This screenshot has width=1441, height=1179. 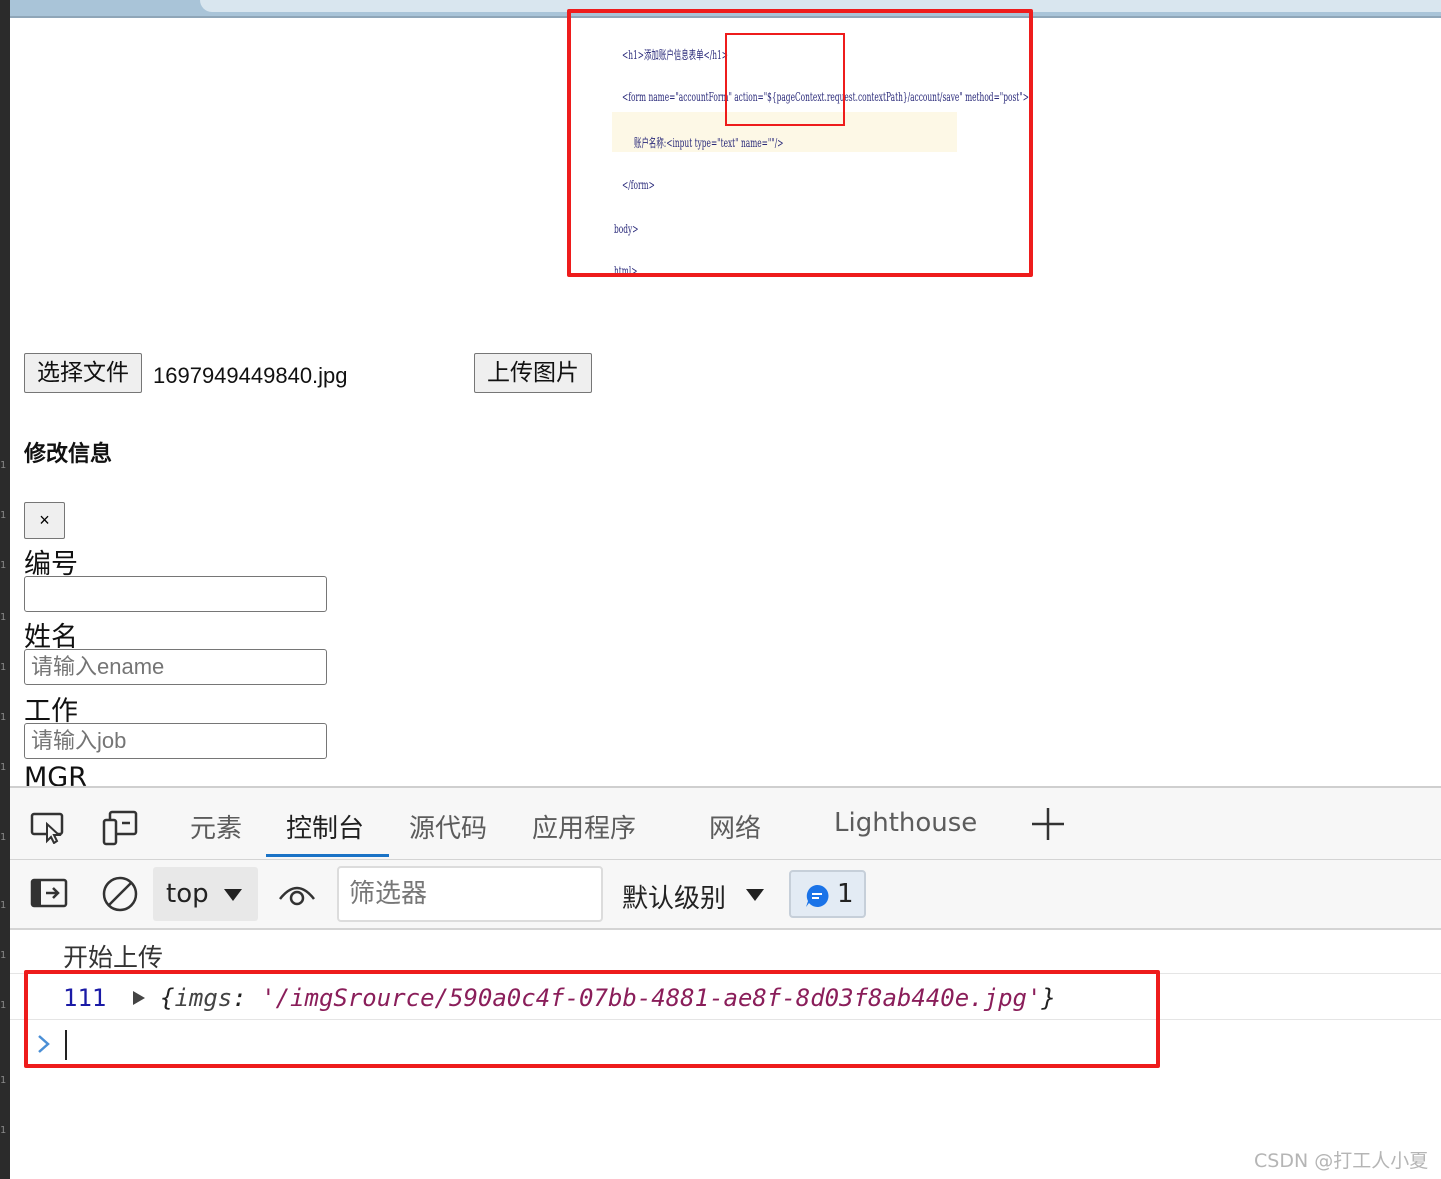 I want to click on console-toolbar: top 默认级别 1, so click(x=725, y=895).